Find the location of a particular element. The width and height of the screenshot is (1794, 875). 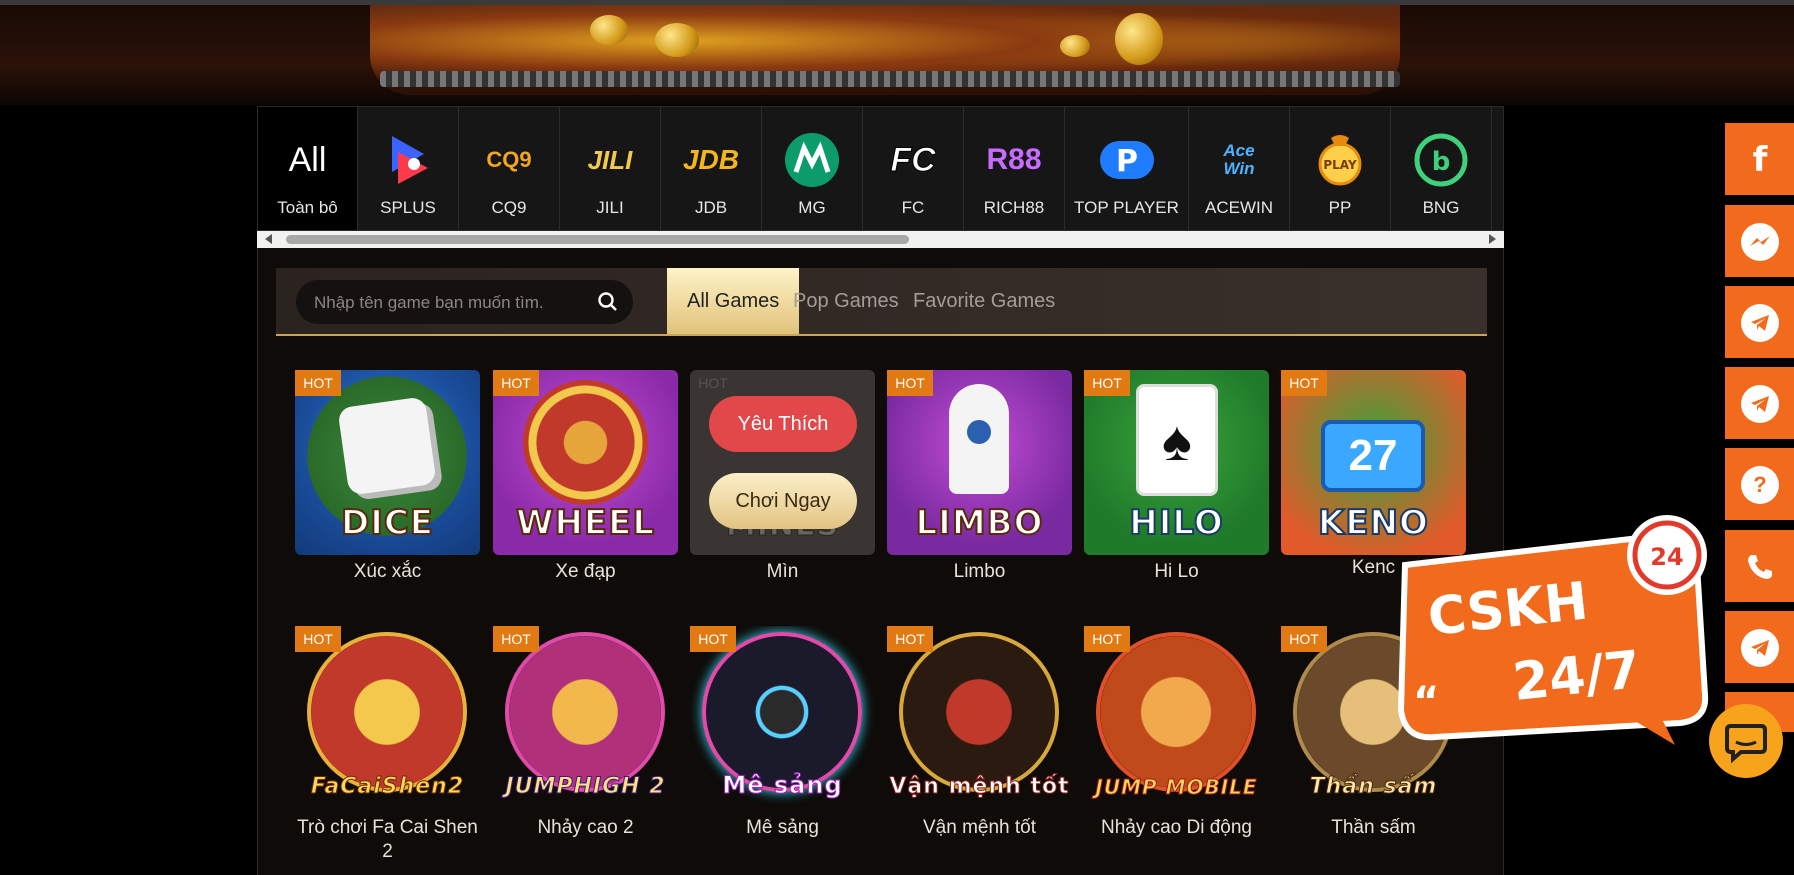

provider-label: SPLUS is located at coordinates (408, 207).